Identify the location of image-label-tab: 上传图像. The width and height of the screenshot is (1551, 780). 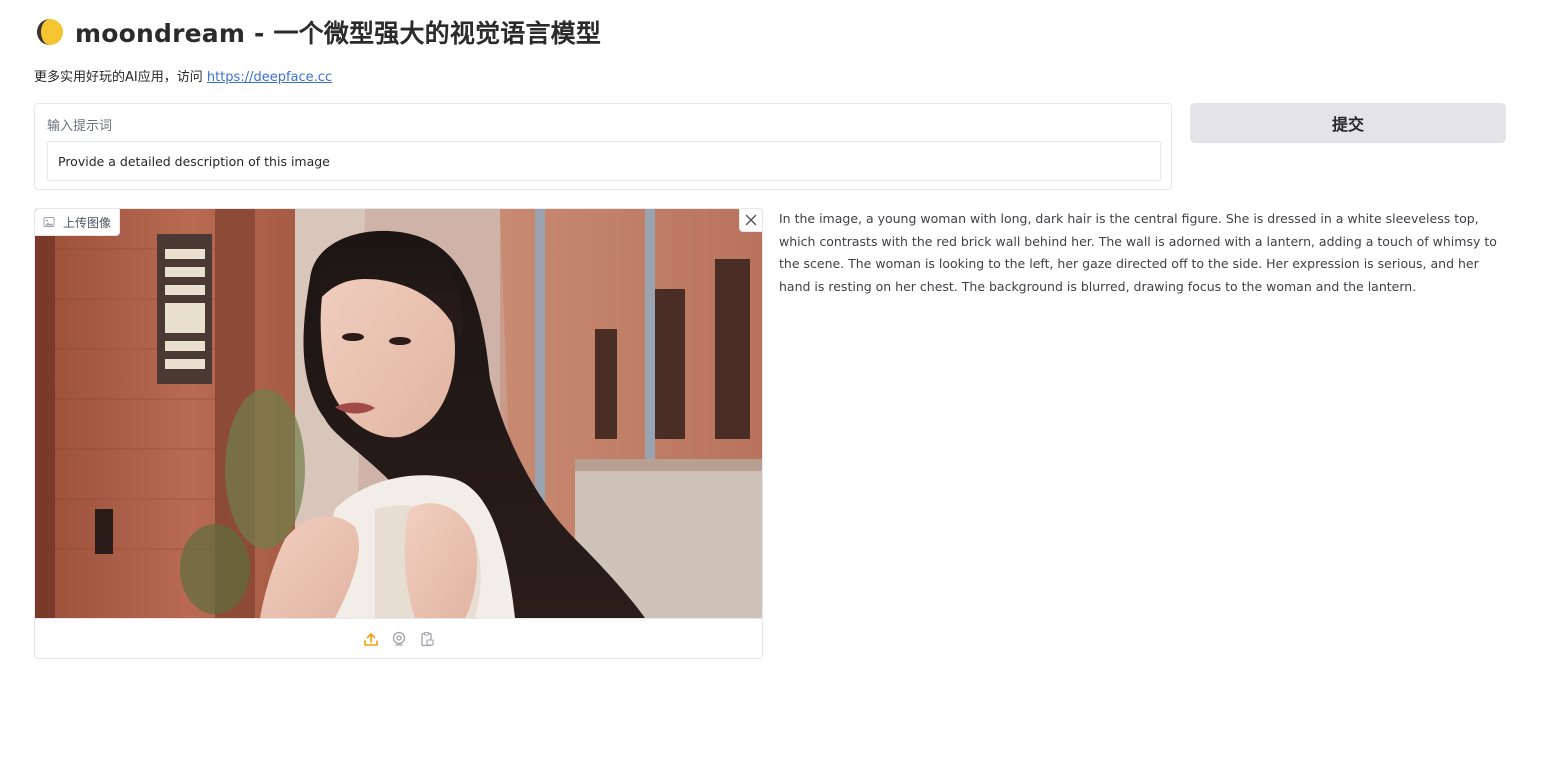
(78, 222).